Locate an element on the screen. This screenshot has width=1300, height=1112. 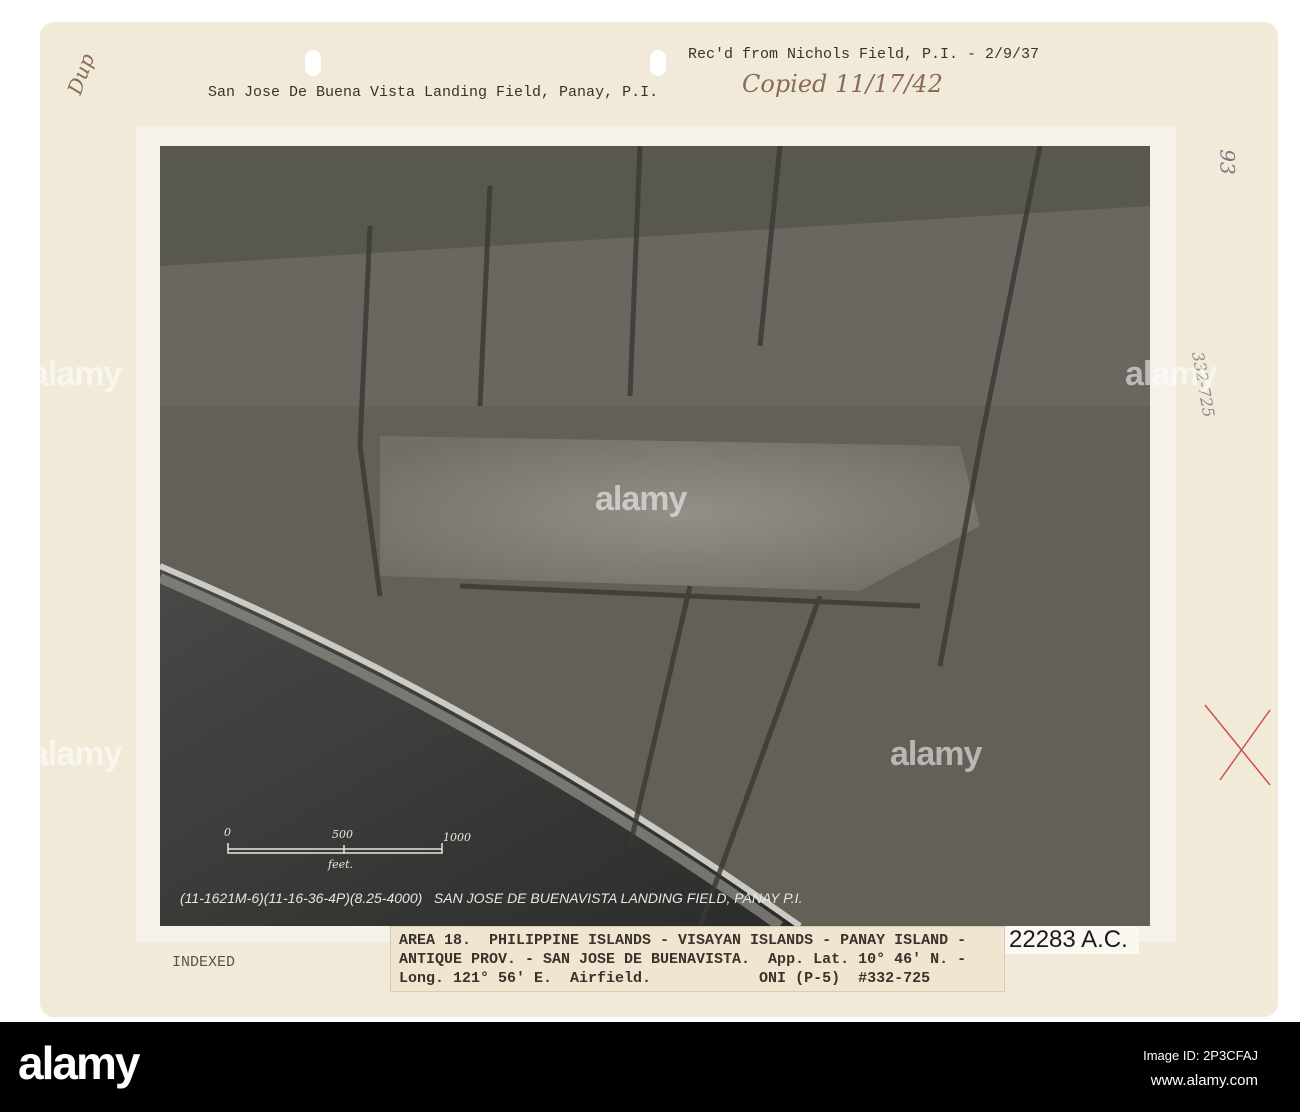
alamy-url: www.alamy.com is located at coordinates (1204, 1080).